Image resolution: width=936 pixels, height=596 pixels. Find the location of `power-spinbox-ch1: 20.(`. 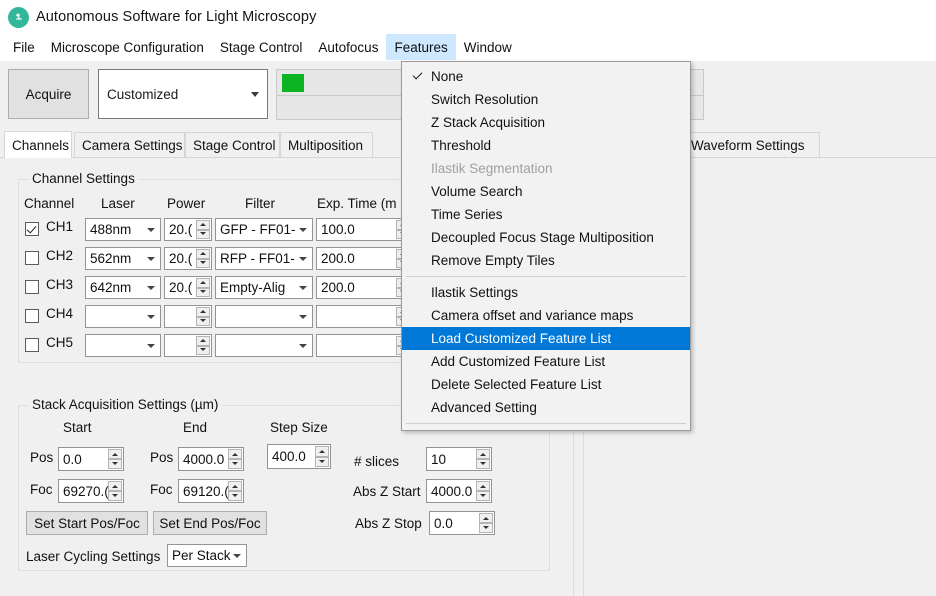

power-spinbox-ch1: 20.( is located at coordinates (188, 229).